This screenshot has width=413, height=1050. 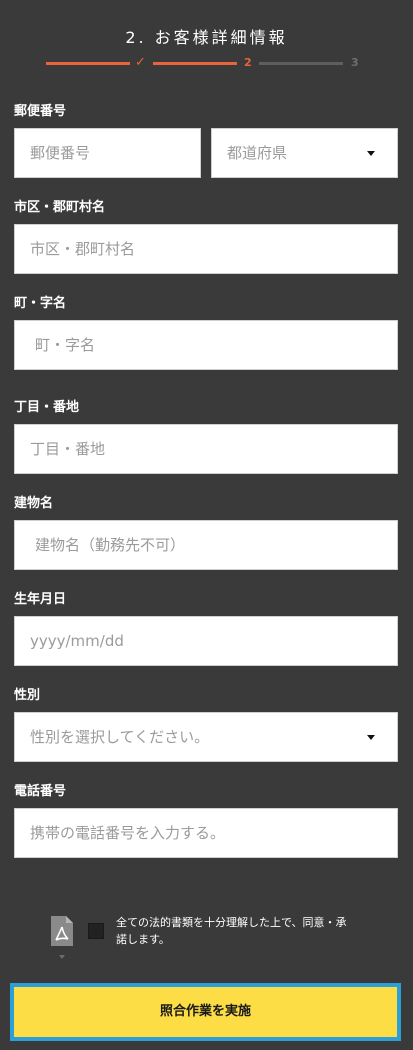 I want to click on block-label: 丁目・番地, so click(x=47, y=407).